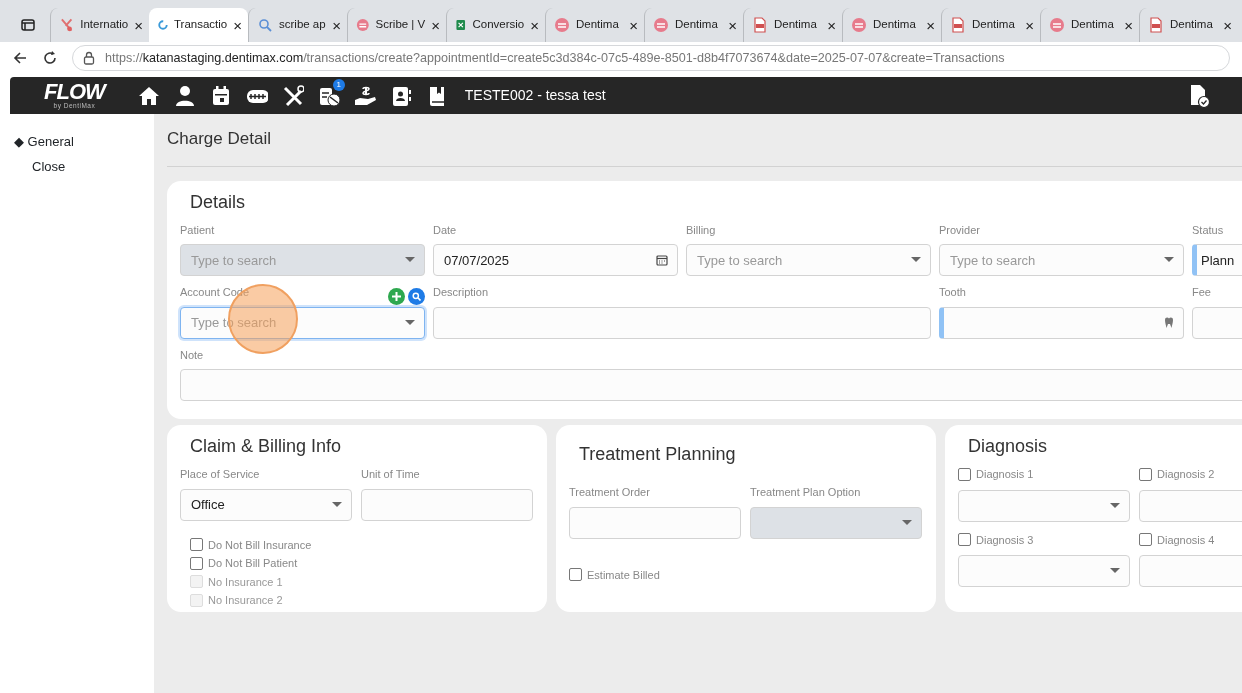  Describe the element at coordinates (253, 563) in the screenshot. I see `checkbox-label: Do Not Bill Patient` at that location.